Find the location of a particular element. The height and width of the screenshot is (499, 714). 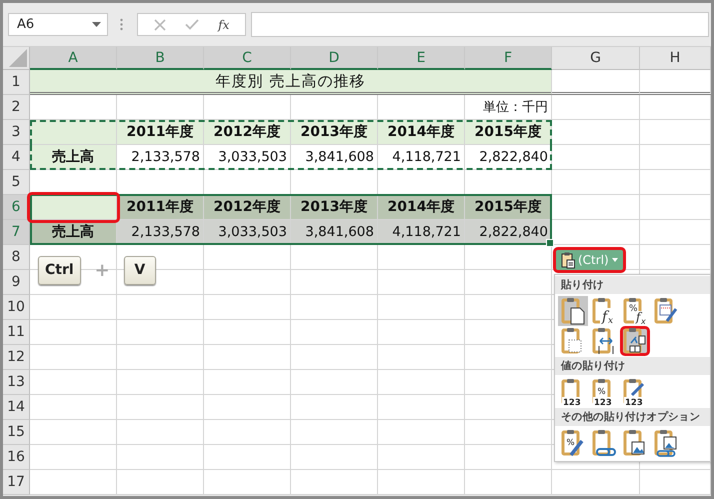

row-header: 2 is located at coordinates (16, 107).